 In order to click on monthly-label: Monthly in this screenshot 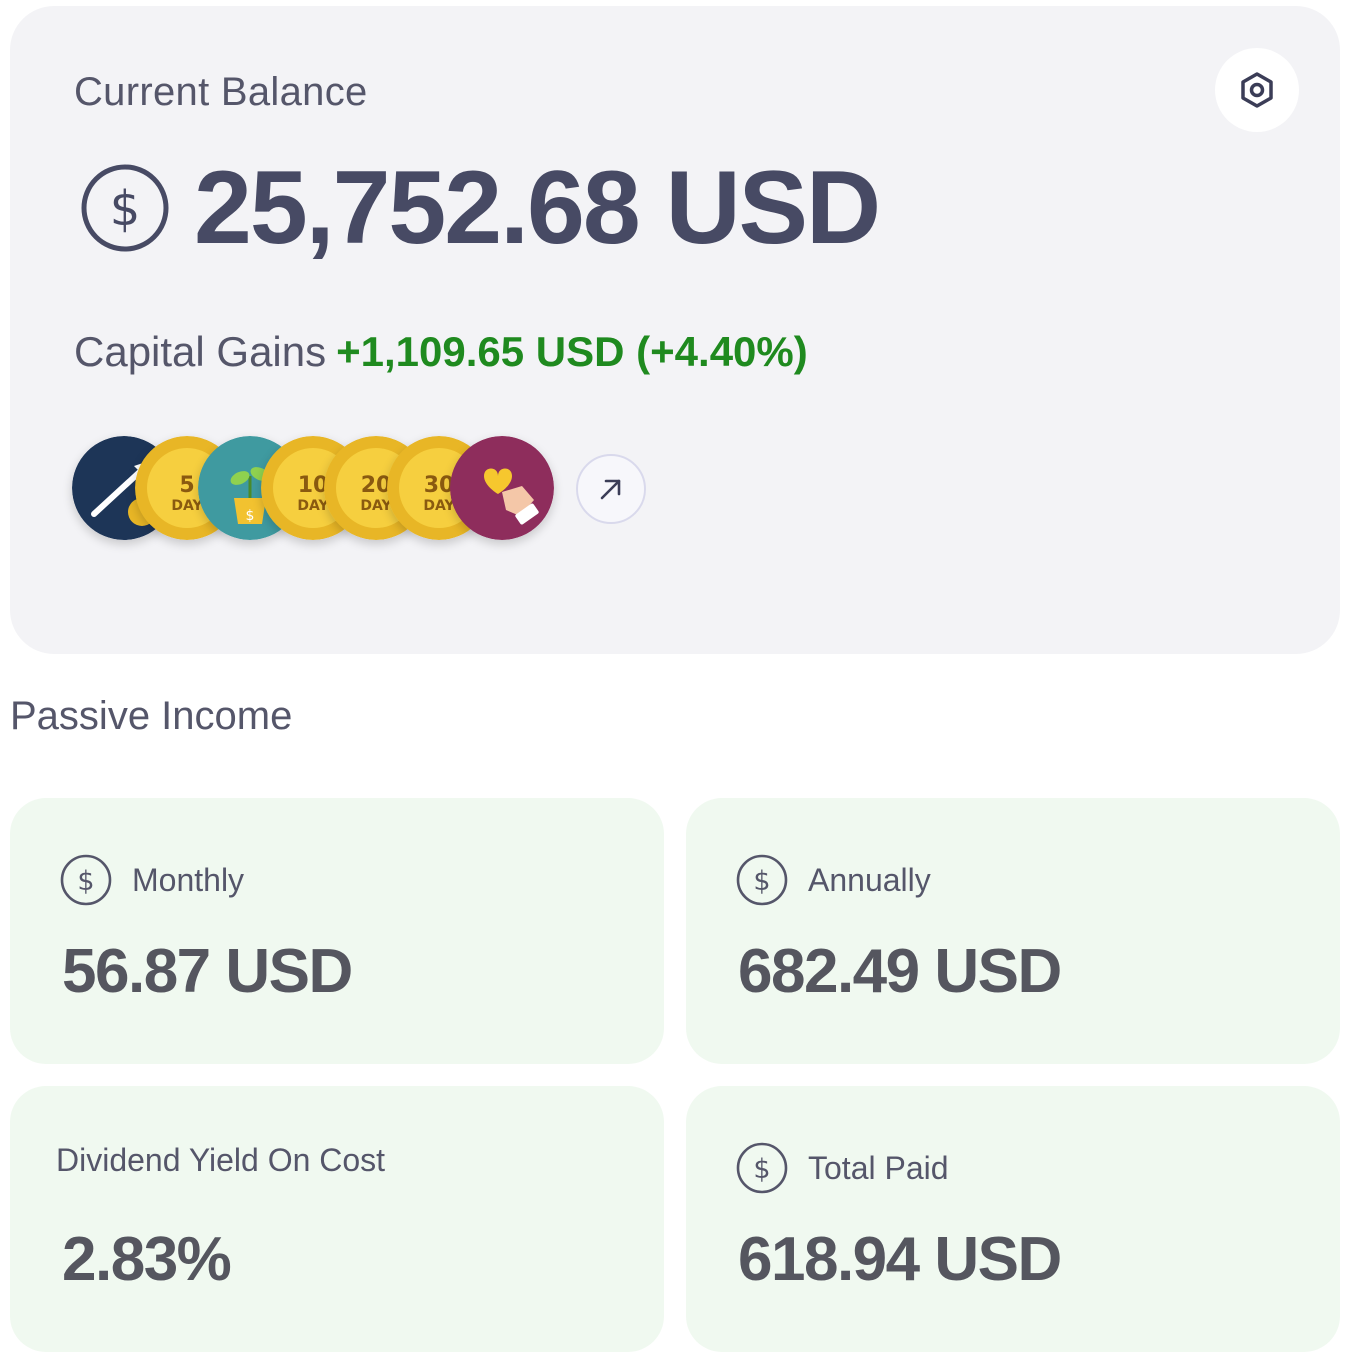, I will do `click(188, 879)`.